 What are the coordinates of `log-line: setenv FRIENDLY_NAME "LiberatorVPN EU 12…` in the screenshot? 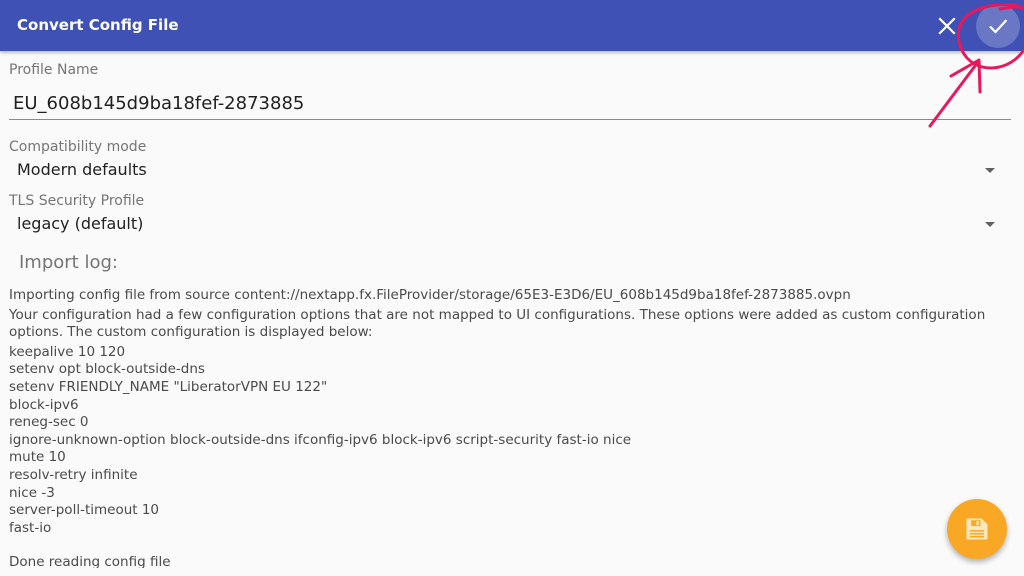 It's located at (168, 386).